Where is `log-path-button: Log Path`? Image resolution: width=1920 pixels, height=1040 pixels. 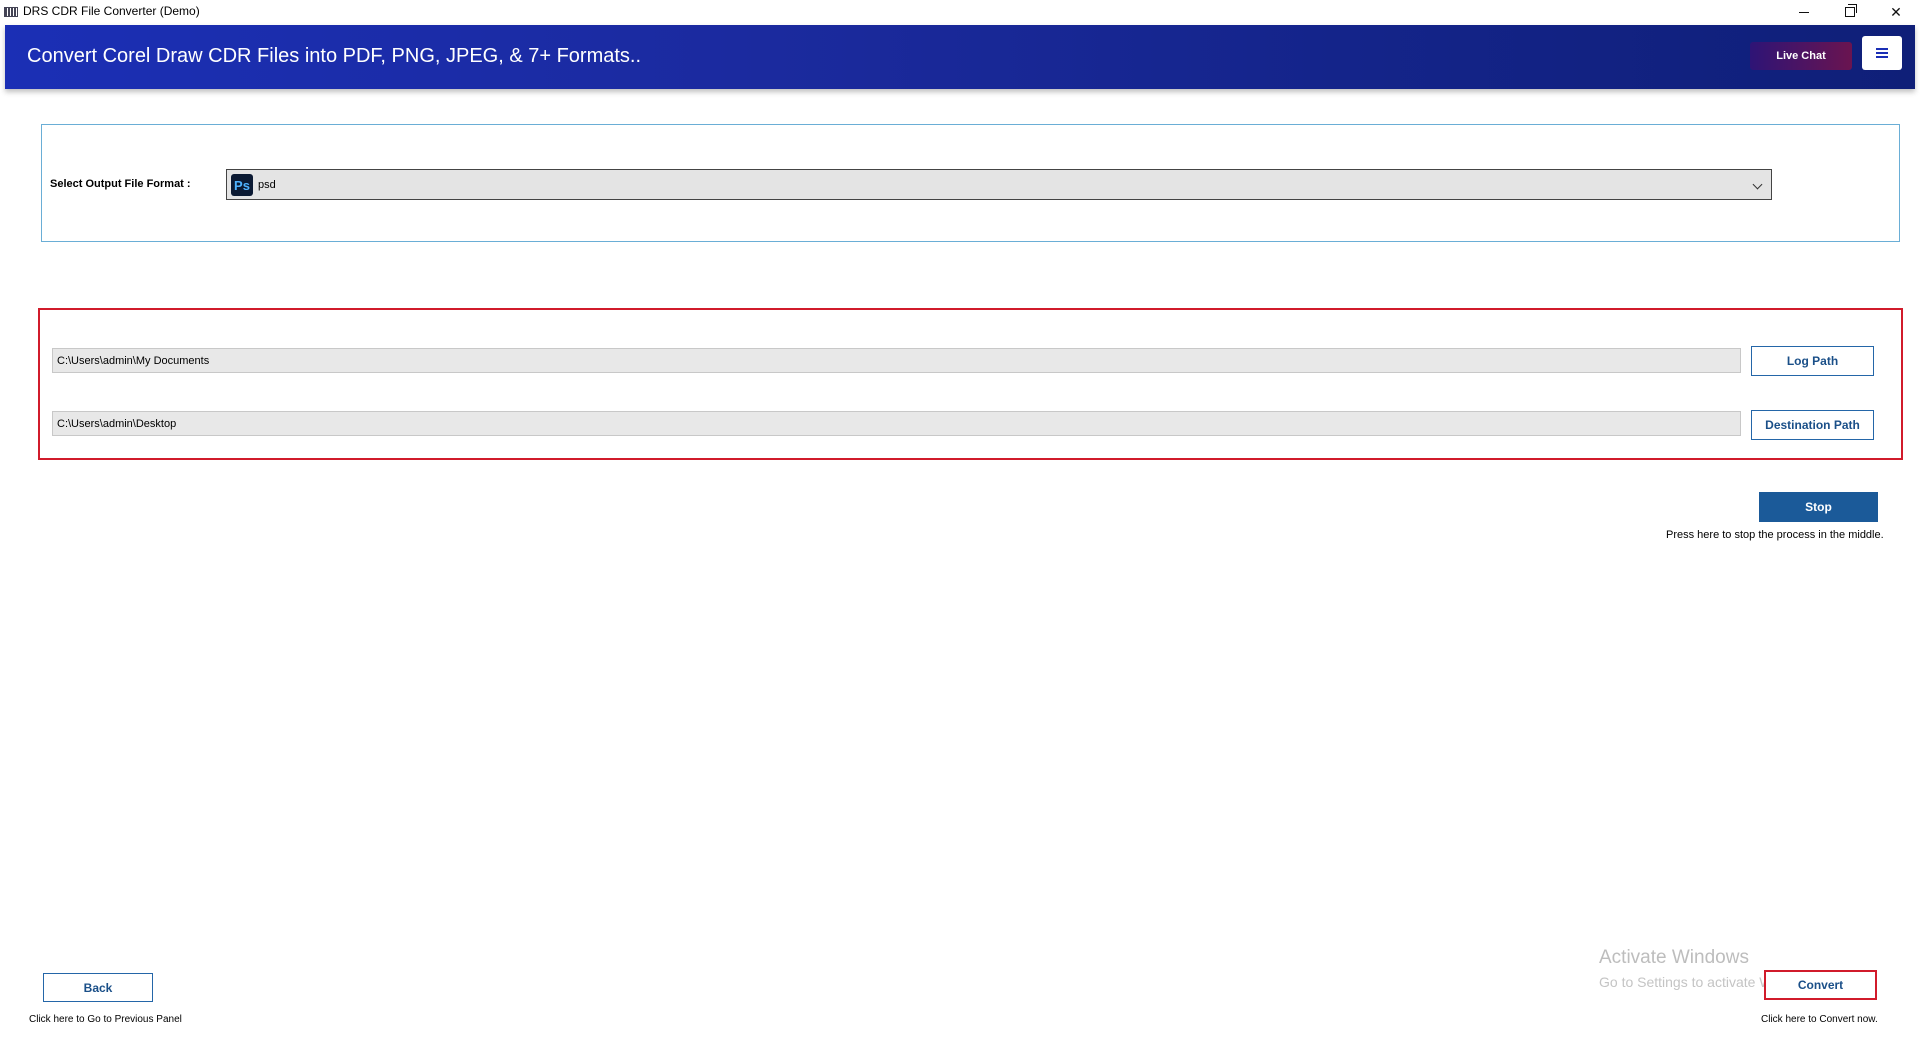
log-path-button: Log Path is located at coordinates (1812, 361).